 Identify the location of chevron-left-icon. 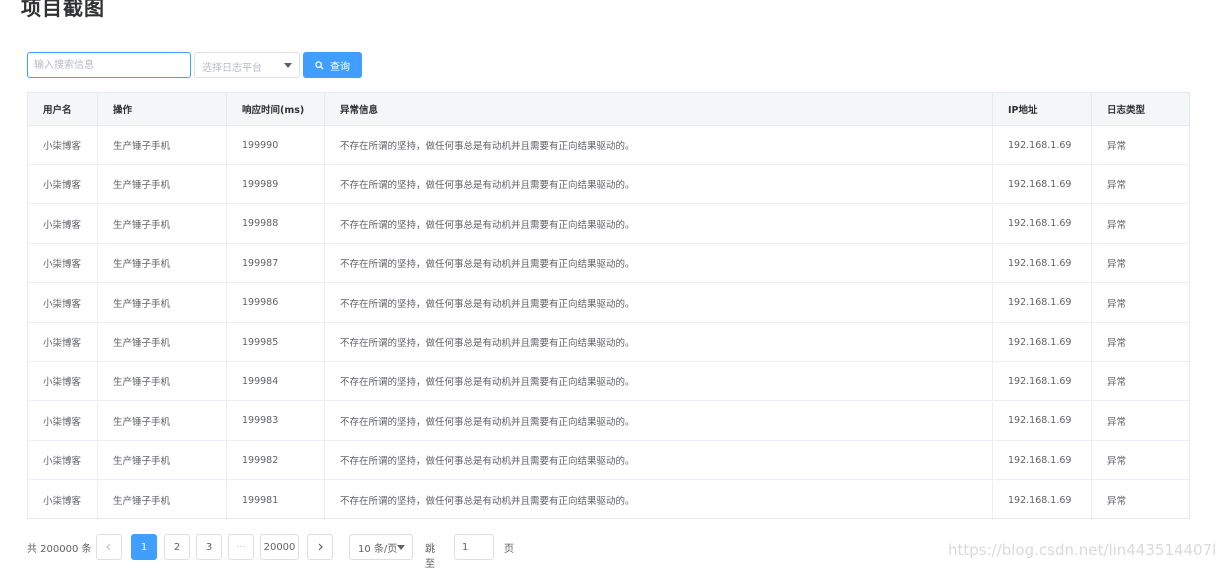
(108, 547).